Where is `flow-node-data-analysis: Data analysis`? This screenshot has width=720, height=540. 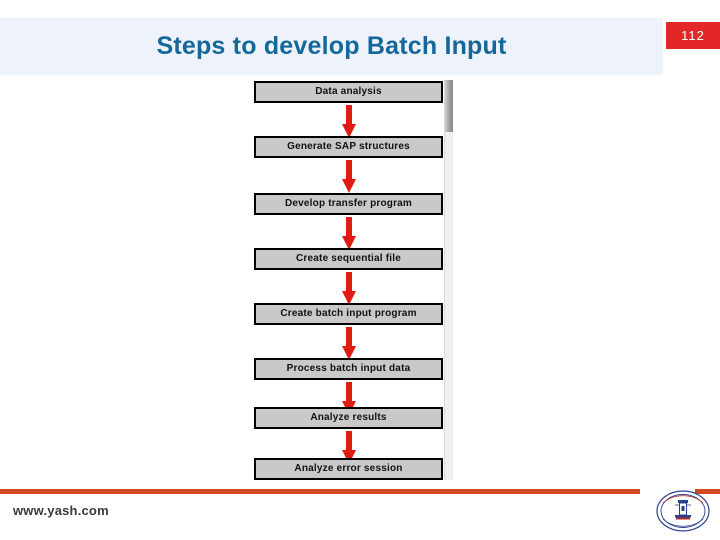
flow-node-data-analysis: Data analysis is located at coordinates (348, 92).